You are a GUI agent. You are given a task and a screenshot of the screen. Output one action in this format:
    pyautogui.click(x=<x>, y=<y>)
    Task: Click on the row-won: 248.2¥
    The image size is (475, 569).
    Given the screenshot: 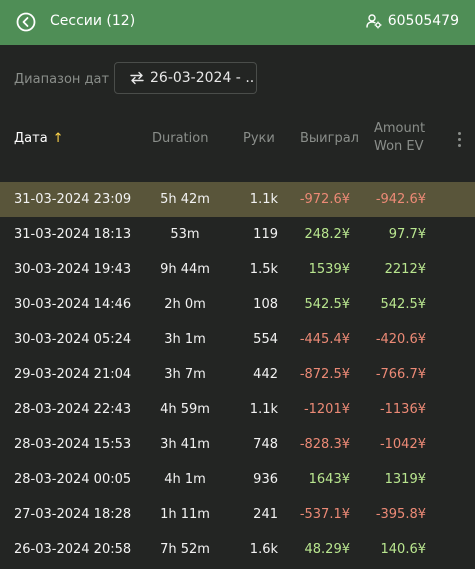 What is the action you would take?
    pyautogui.click(x=327, y=234)
    